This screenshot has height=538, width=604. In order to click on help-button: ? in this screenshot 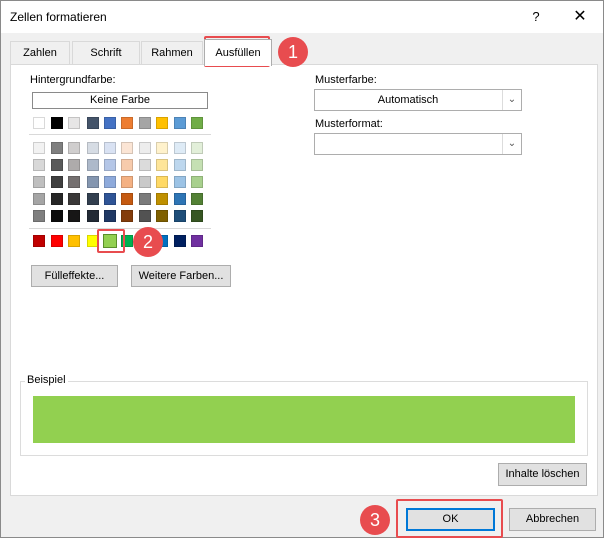, I will do `click(536, 17)`.